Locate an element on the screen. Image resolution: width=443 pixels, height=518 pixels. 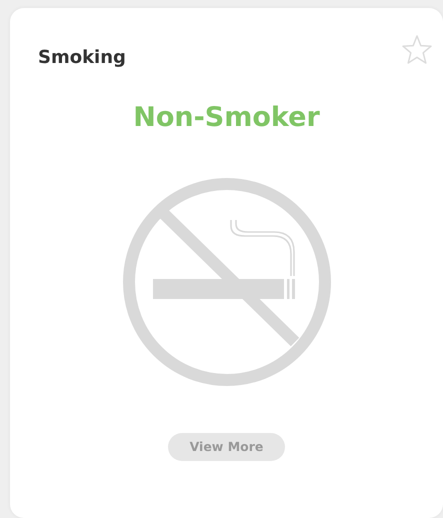
favorite-star-icon is located at coordinates (417, 50).